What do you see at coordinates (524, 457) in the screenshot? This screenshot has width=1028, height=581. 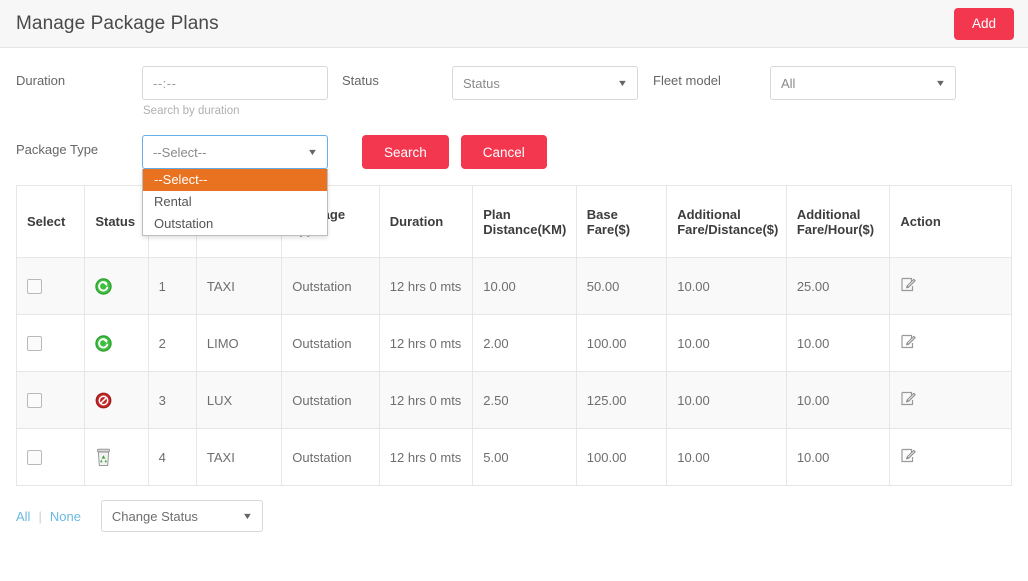 I see `row-plan-distance: 5.00` at bounding box center [524, 457].